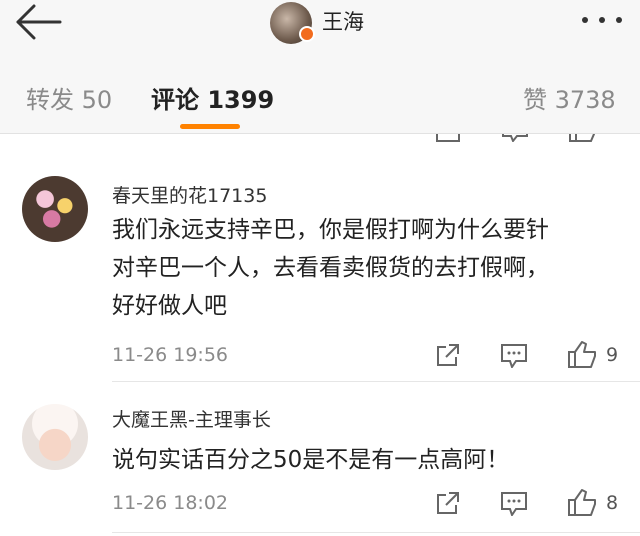 The height and width of the screenshot is (536, 640). What do you see at coordinates (612, 503) in the screenshot?
I see `like-count: 8` at bounding box center [612, 503].